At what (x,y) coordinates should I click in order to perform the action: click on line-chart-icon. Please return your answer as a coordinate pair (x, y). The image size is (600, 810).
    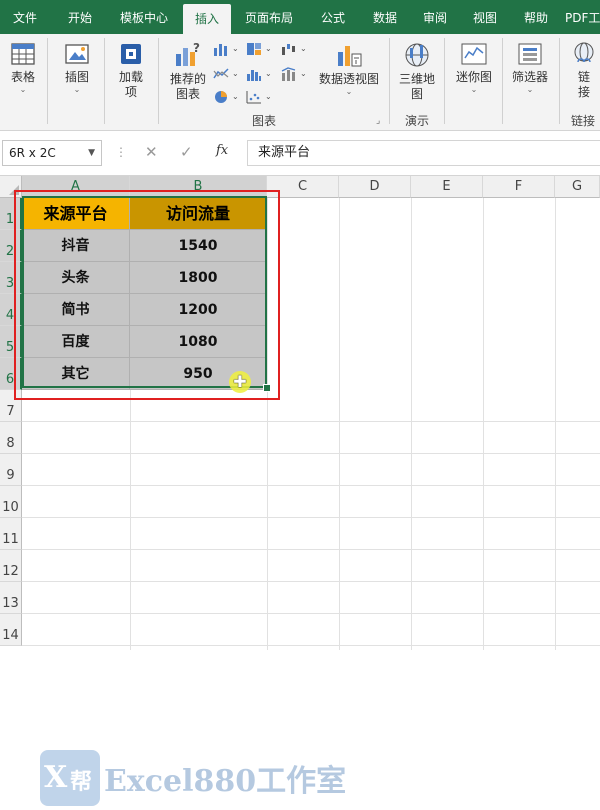
    Looking at the image, I should click on (221, 74).